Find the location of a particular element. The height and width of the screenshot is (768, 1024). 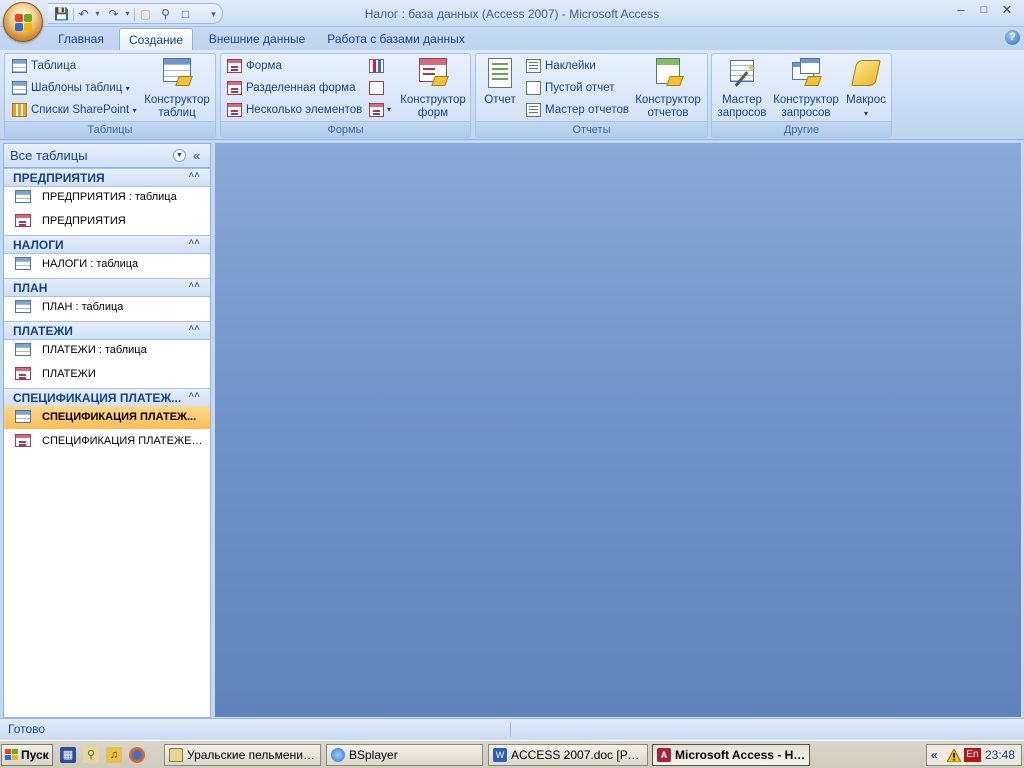

query-wizard-button: ✦ Мастер запросов is located at coordinates (742, 91).